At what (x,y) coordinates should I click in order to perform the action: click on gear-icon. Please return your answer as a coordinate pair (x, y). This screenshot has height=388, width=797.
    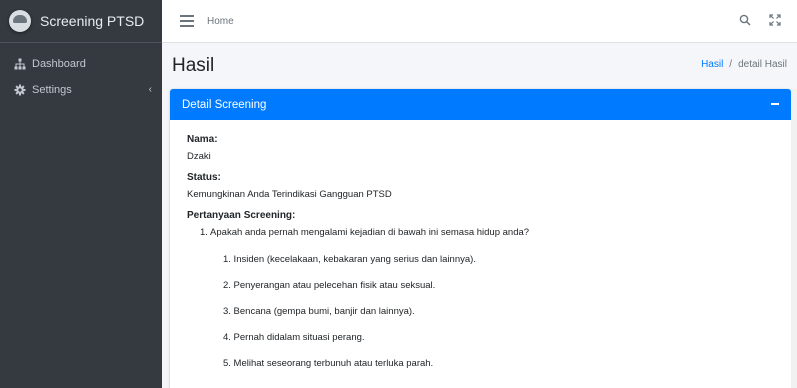
    Looking at the image, I should click on (20, 90).